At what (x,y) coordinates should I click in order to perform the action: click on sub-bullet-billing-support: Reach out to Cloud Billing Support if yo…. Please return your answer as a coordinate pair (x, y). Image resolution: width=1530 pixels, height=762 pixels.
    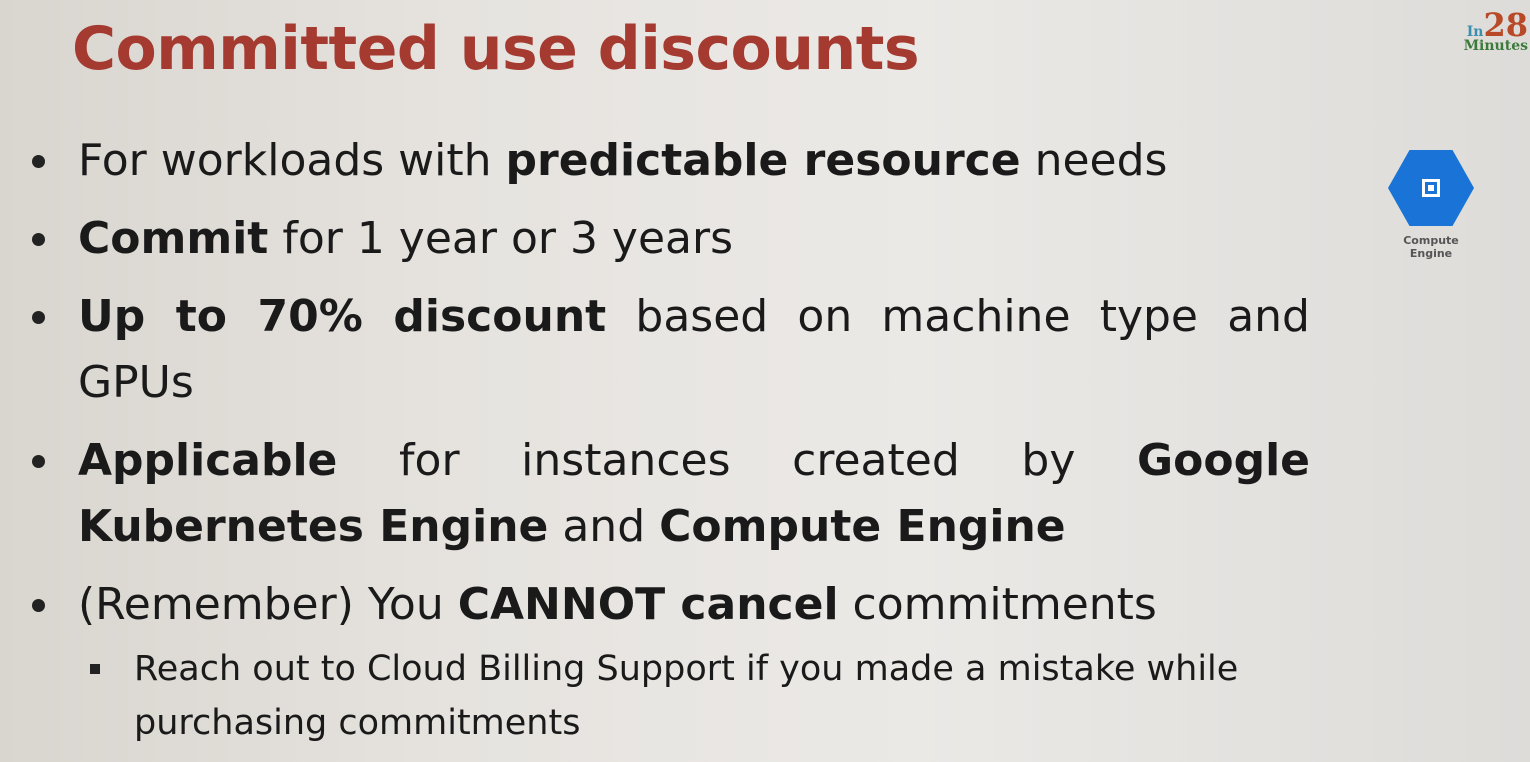
    Looking at the image, I should click on (670, 696).